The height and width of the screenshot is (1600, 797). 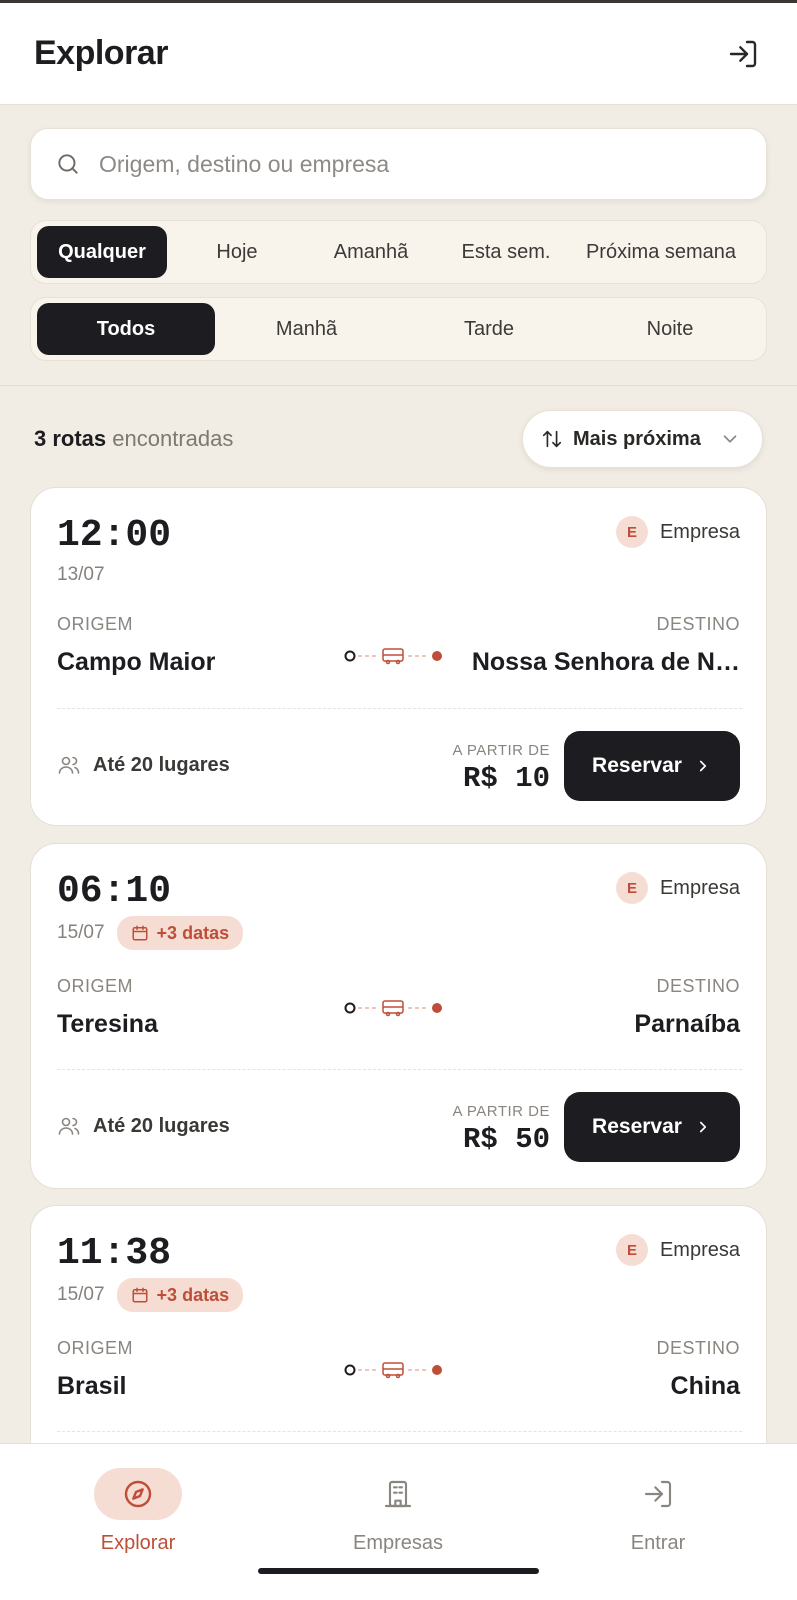 I want to click on sort-label: Mais próxima, so click(x=637, y=438).